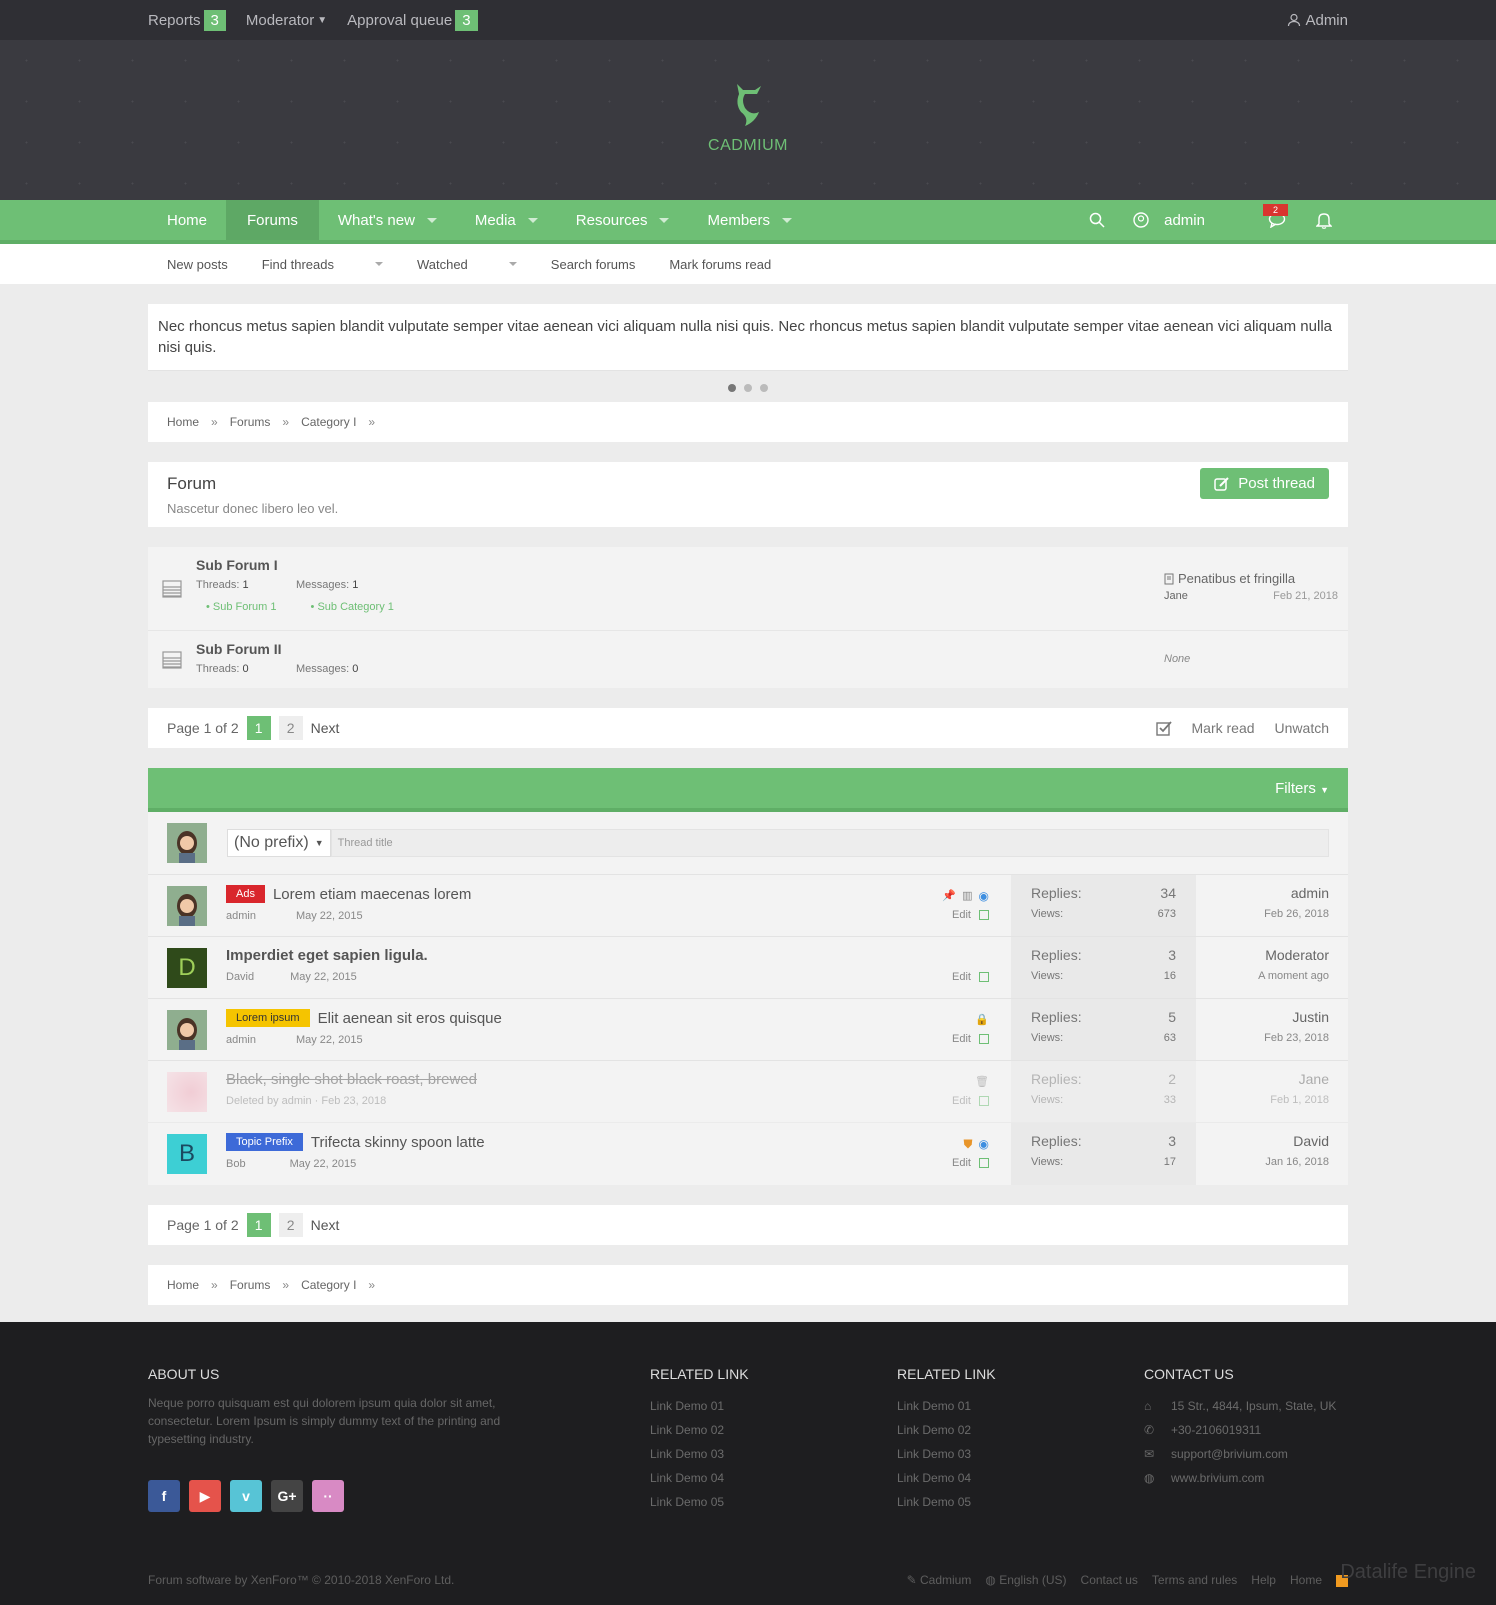 The image size is (1496, 1605). Describe the element at coordinates (720, 264) in the screenshot. I see `subnav-mark-read: Mark forums read` at that location.